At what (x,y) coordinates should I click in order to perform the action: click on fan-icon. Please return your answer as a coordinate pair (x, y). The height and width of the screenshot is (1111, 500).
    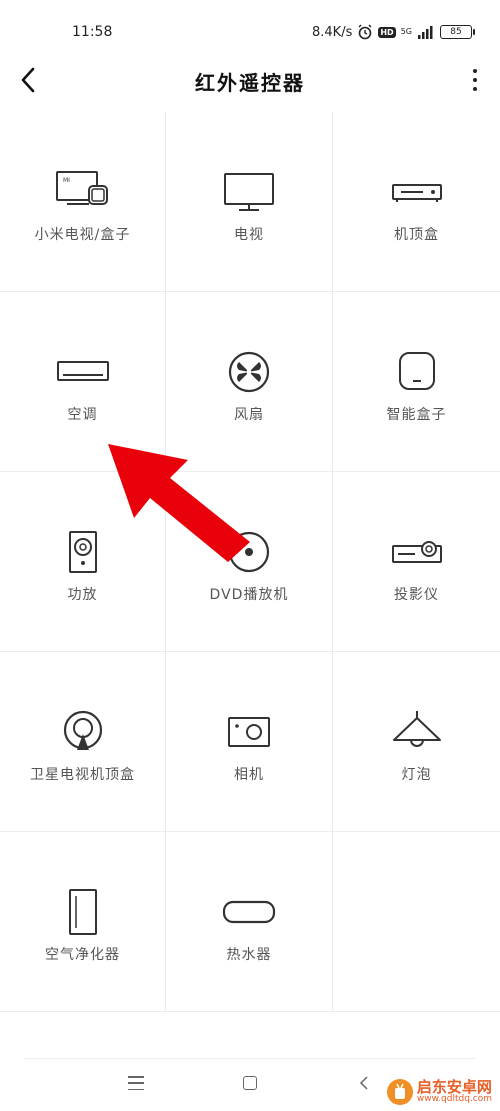
    Looking at the image, I should click on (249, 372).